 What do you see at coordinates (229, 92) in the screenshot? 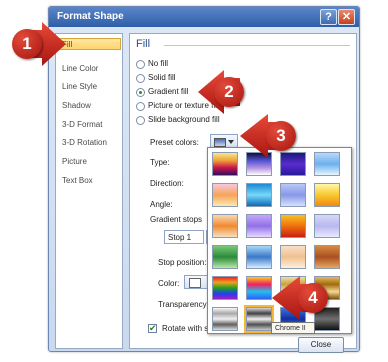
I see `callout-badge-2: 2` at bounding box center [229, 92].